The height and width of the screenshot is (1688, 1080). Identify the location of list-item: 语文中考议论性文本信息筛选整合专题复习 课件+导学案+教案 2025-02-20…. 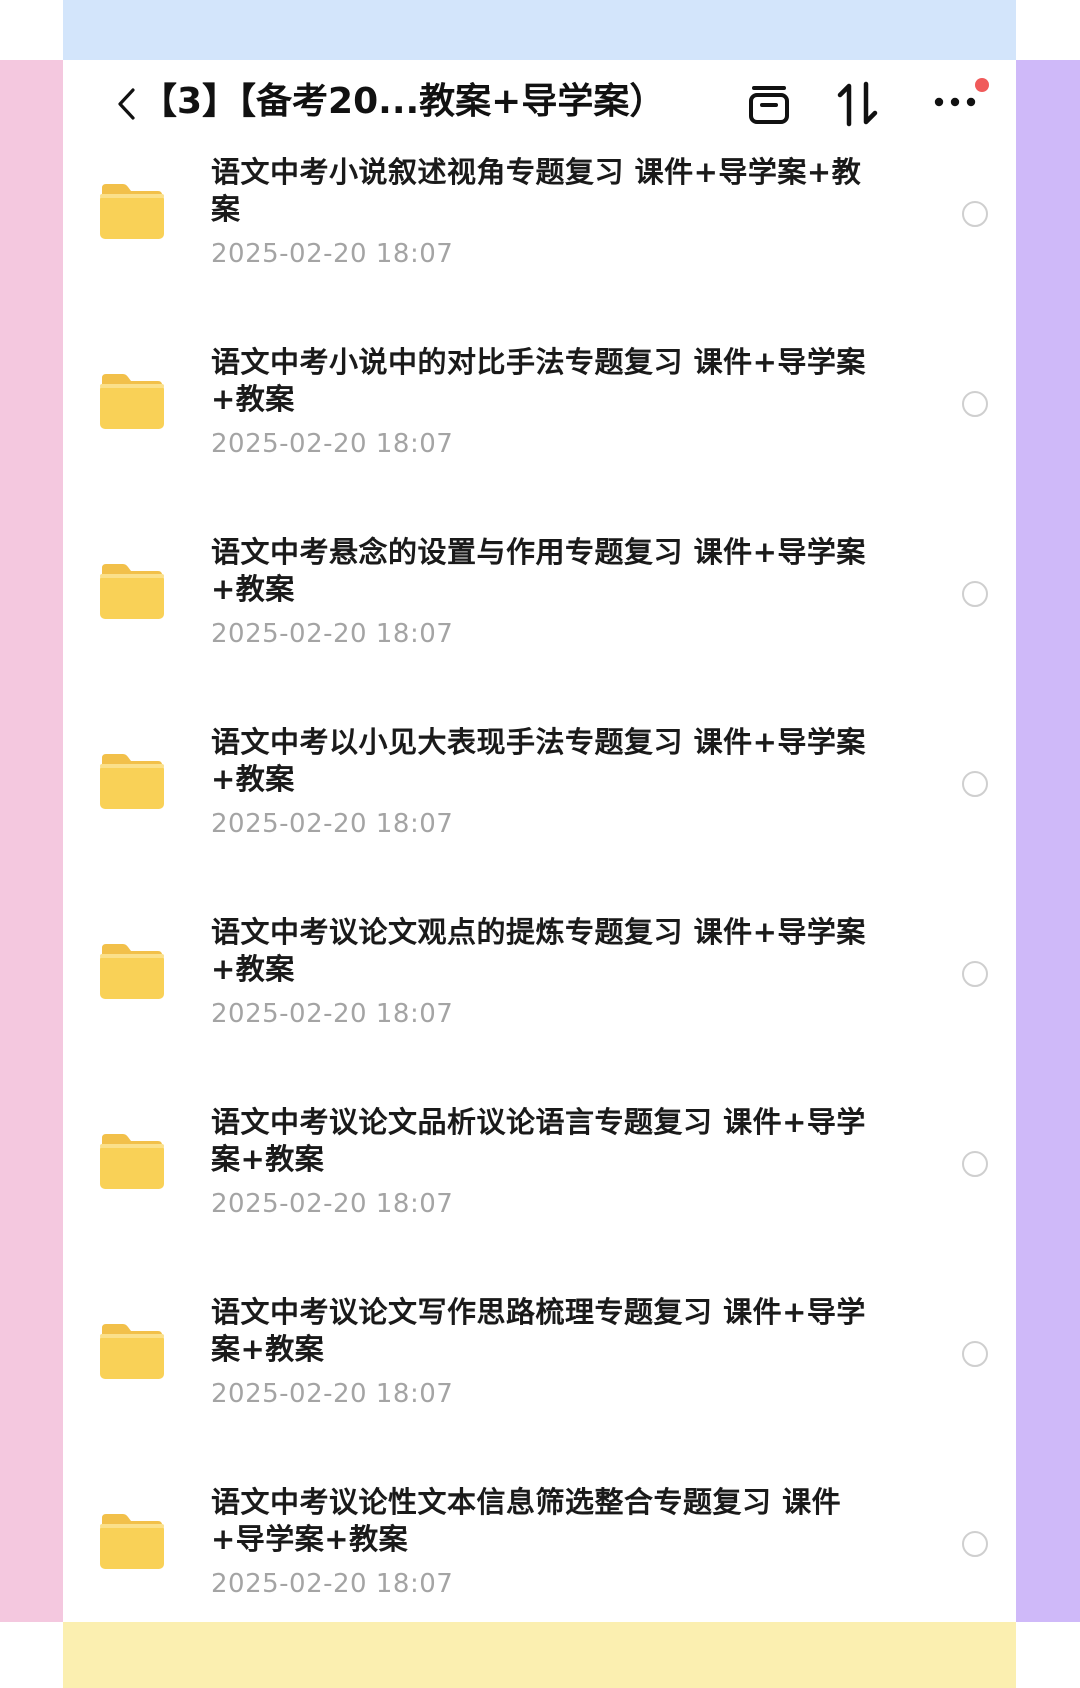
(539, 1551).